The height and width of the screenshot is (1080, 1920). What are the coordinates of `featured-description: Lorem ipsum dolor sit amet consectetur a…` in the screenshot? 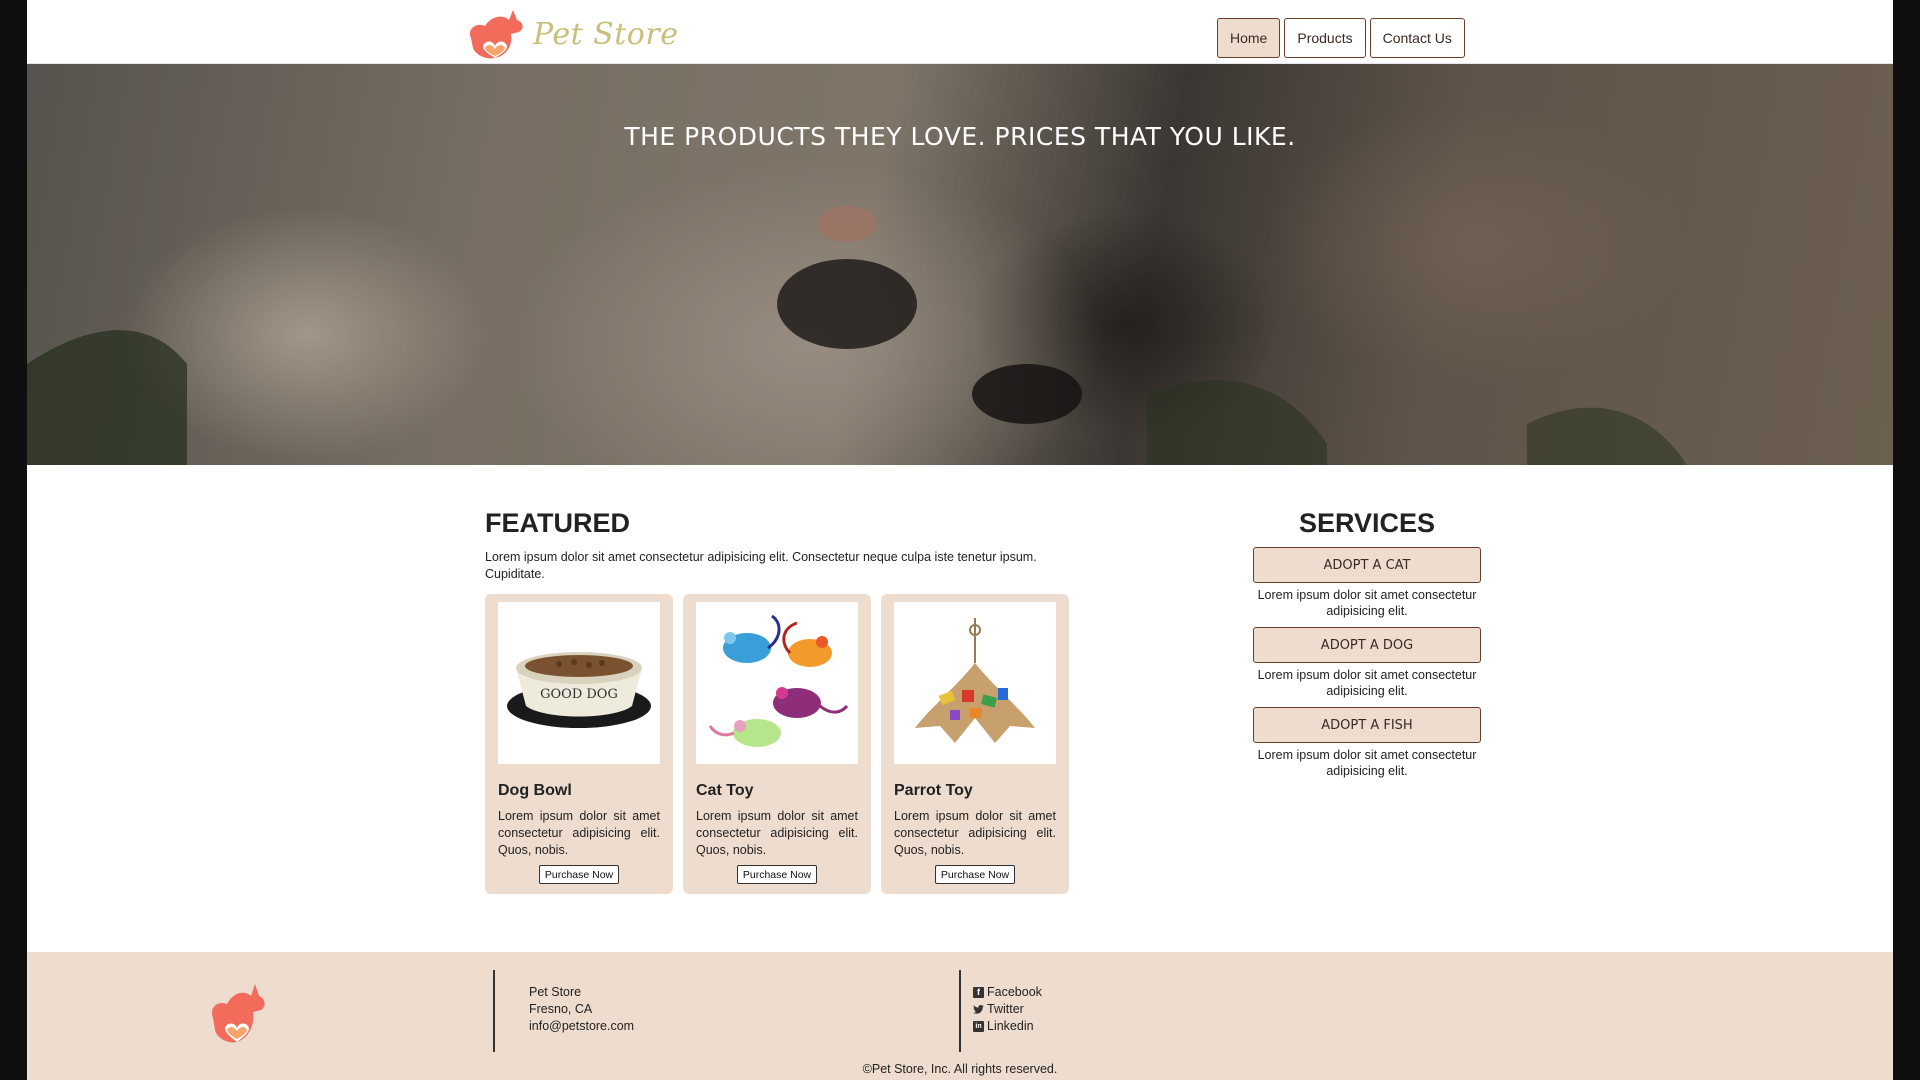 It's located at (761, 565).